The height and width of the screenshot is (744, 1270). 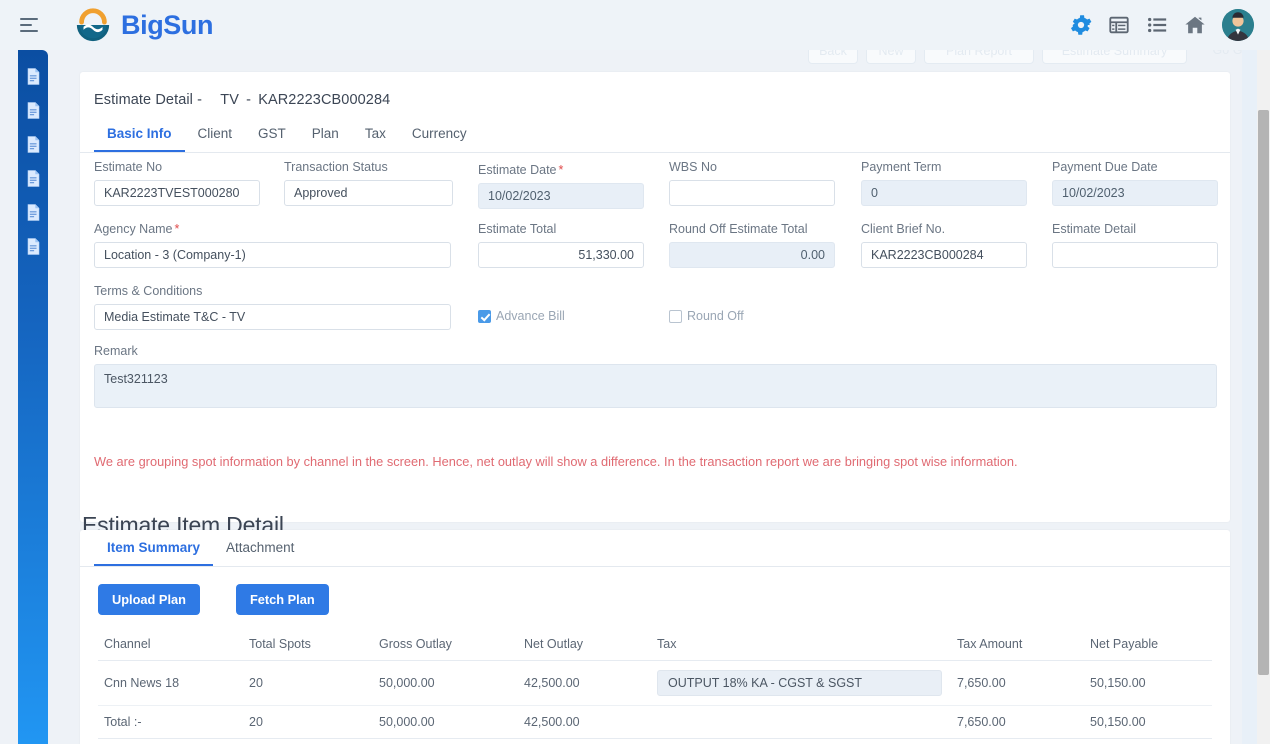 What do you see at coordinates (143, 25) in the screenshot?
I see `brand: BigSun` at bounding box center [143, 25].